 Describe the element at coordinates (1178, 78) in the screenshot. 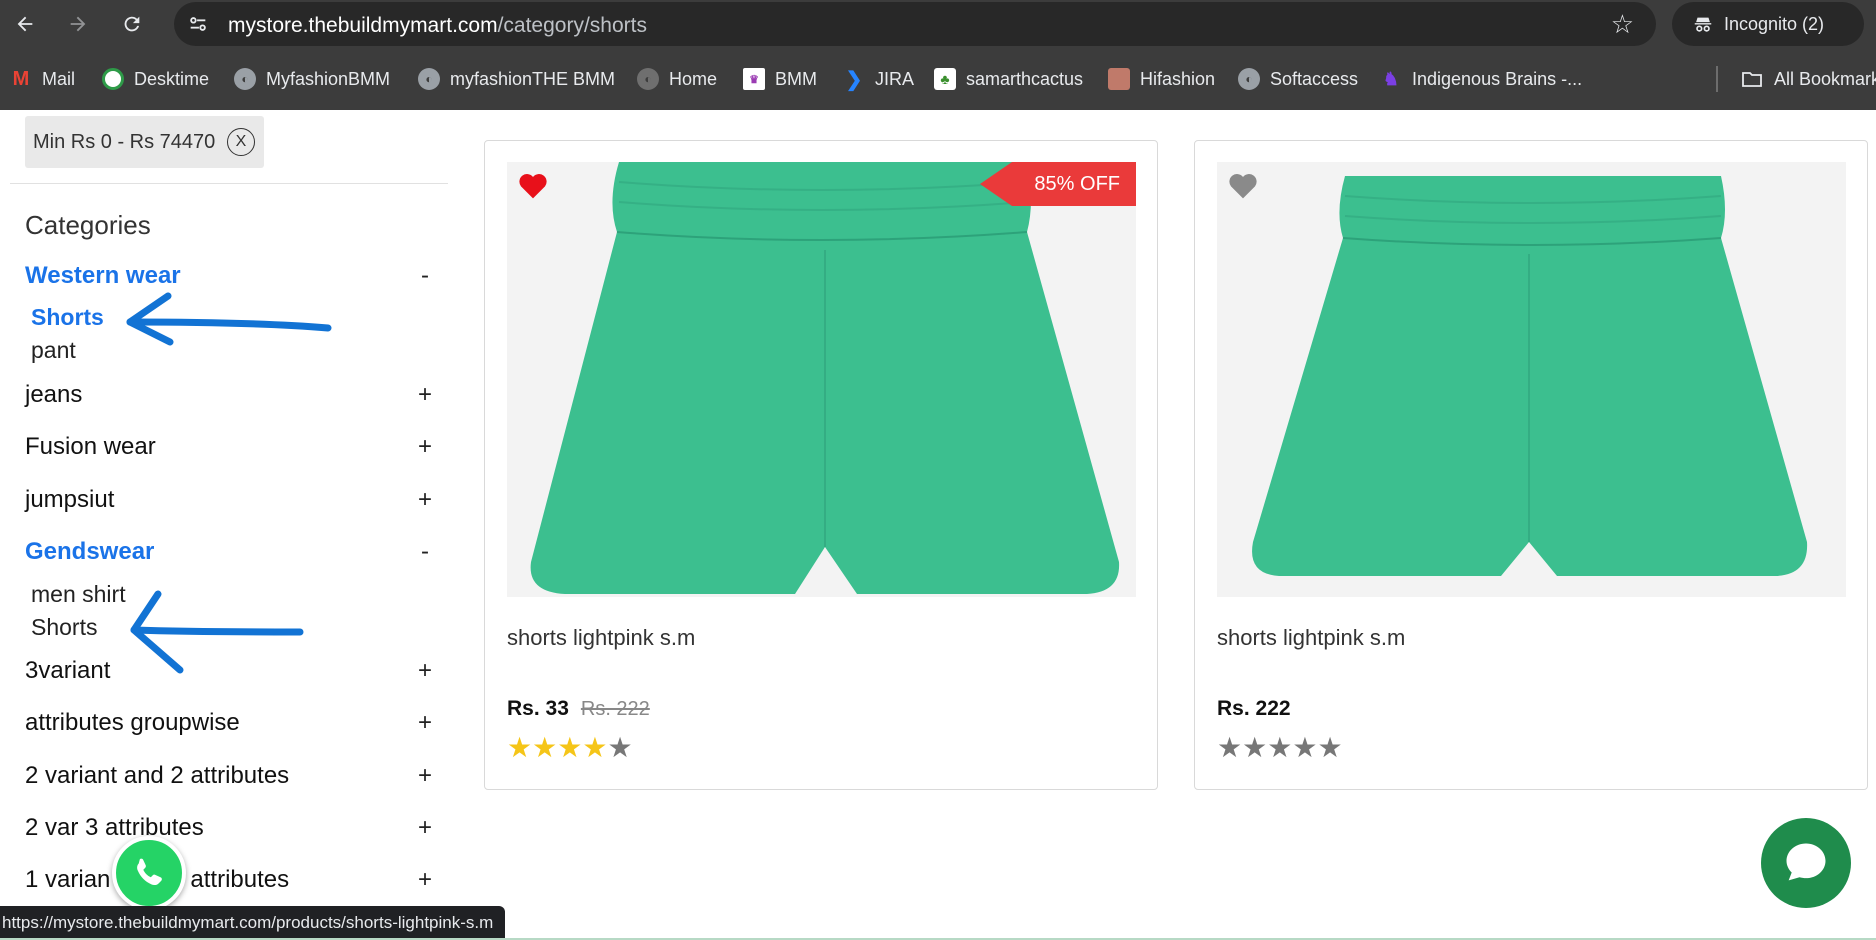

I see `bookmark-label: Hifashion` at that location.